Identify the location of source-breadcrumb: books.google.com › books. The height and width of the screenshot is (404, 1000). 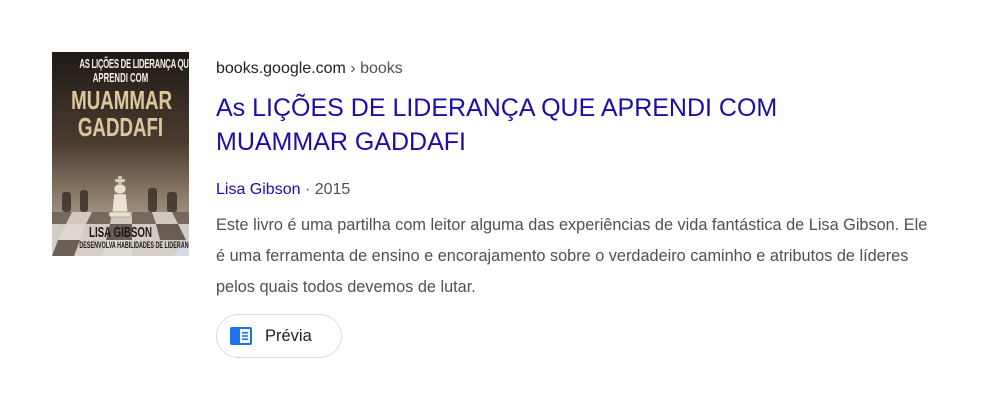
(309, 69).